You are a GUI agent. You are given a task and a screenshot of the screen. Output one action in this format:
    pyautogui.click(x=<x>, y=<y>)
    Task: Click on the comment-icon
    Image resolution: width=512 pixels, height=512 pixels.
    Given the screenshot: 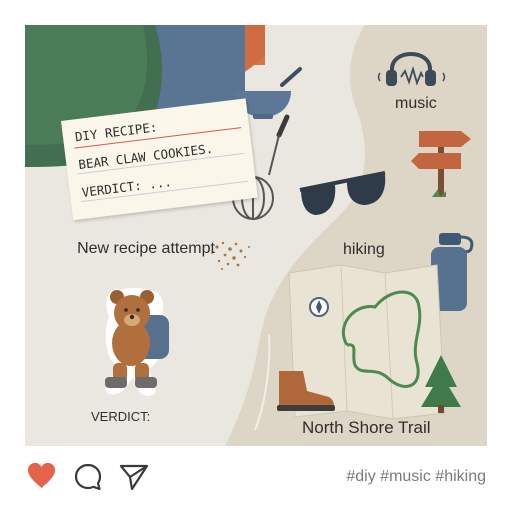 What is the action you would take?
    pyautogui.click(x=88, y=477)
    